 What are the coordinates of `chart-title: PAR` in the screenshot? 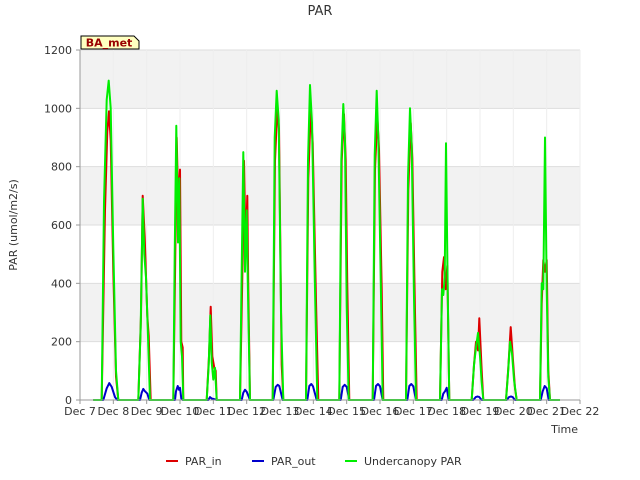 It's located at (320, 11).